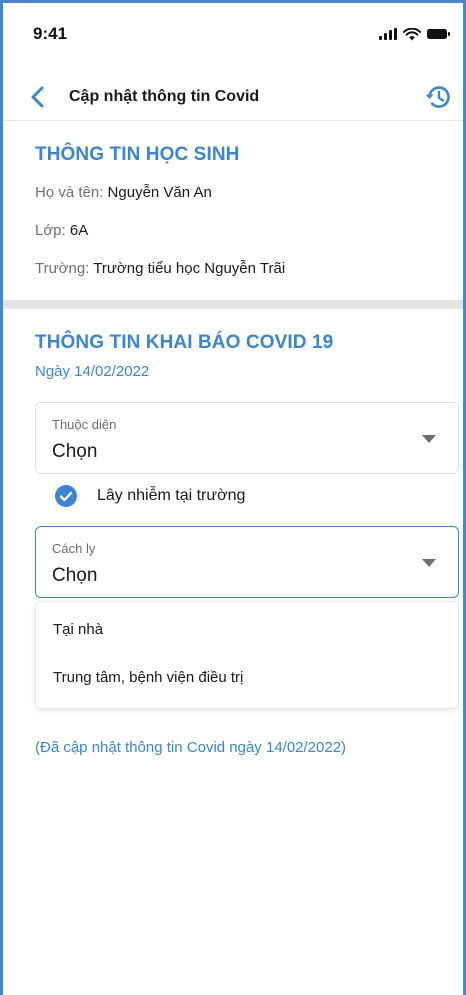  I want to click on chevron-left-icon, so click(38, 97).